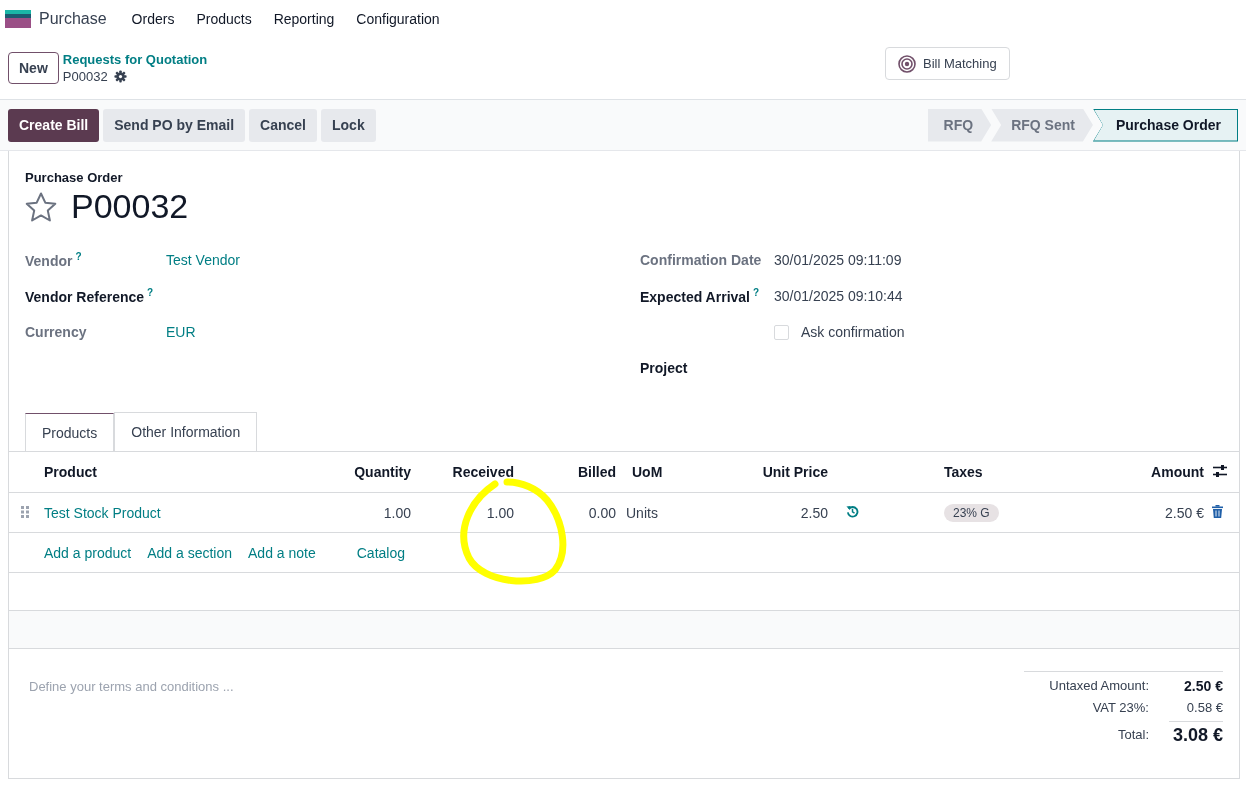  What do you see at coordinates (1203, 686) in the screenshot?
I see `total-value: 2.50 €` at bounding box center [1203, 686].